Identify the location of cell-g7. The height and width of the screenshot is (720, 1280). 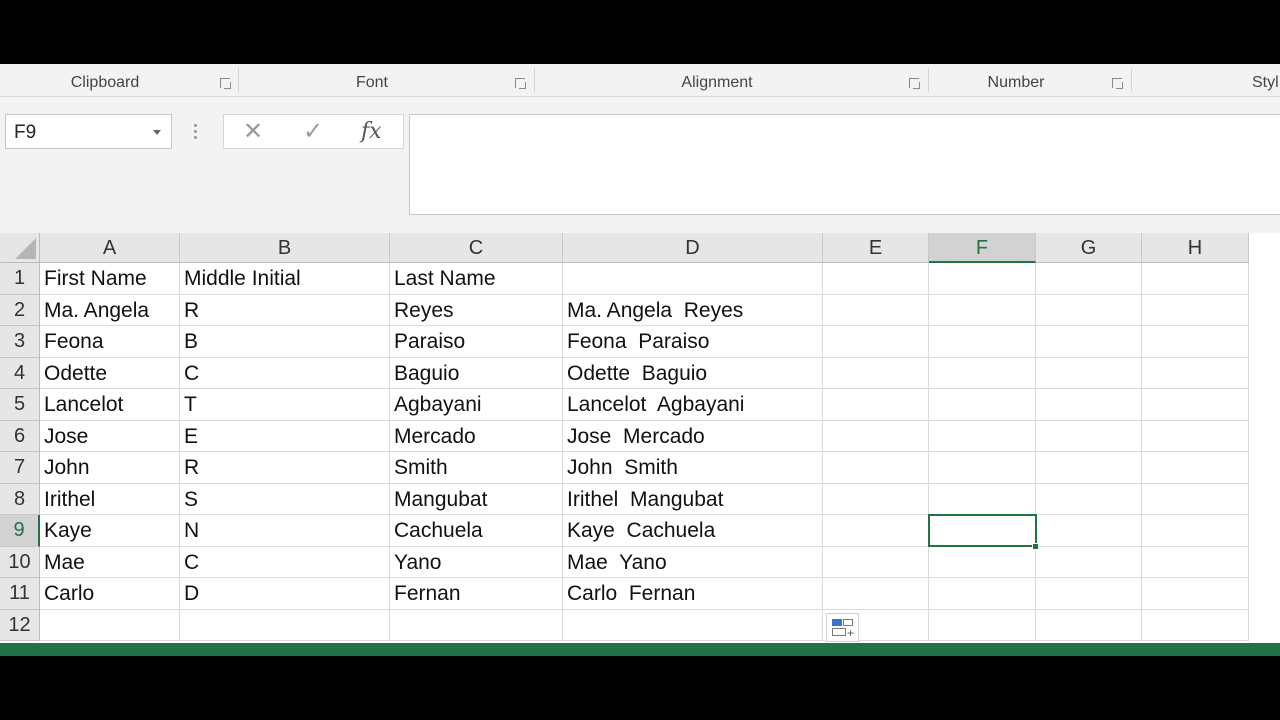
(1089, 468).